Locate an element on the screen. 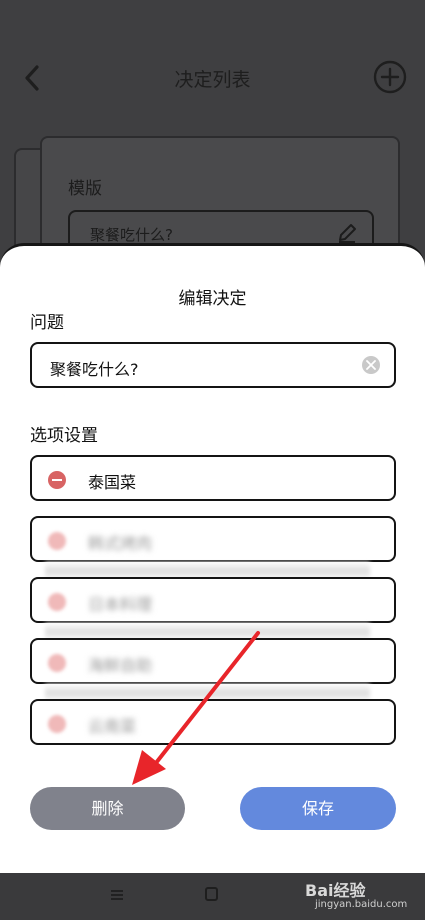  annotation-arrow is located at coordinates (196, 708).